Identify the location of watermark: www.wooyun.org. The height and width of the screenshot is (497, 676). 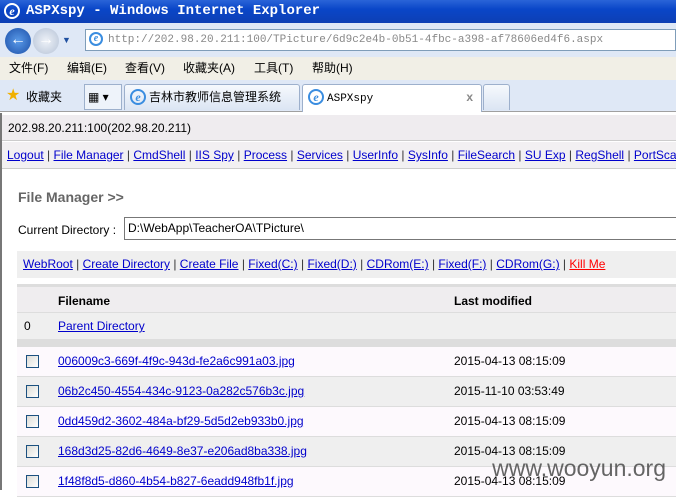
(579, 468).